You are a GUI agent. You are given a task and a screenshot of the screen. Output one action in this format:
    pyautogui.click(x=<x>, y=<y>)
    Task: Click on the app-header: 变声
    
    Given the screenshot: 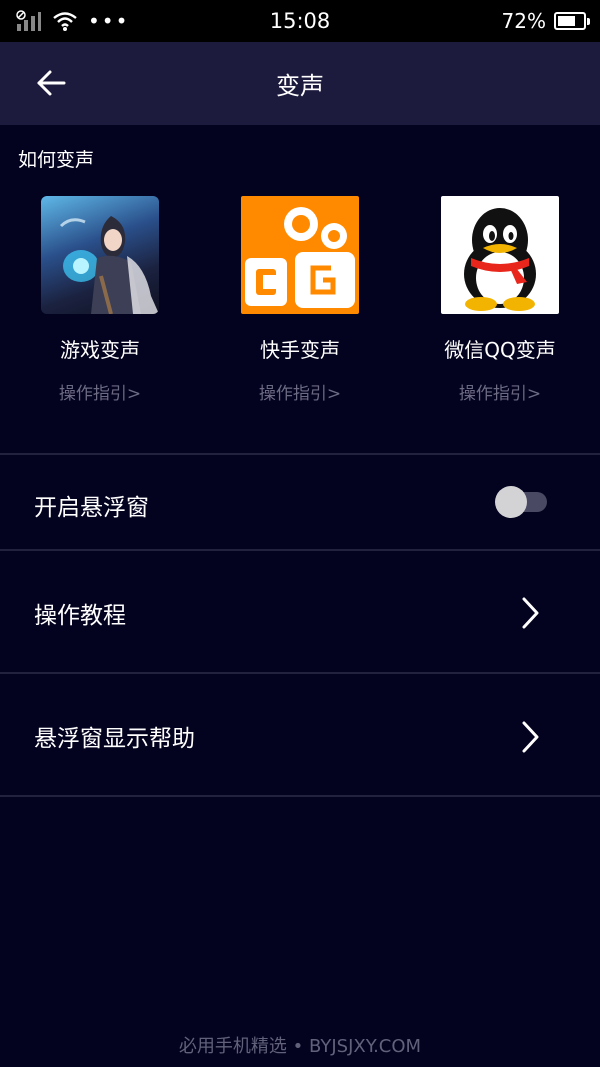 What is the action you would take?
    pyautogui.click(x=300, y=83)
    